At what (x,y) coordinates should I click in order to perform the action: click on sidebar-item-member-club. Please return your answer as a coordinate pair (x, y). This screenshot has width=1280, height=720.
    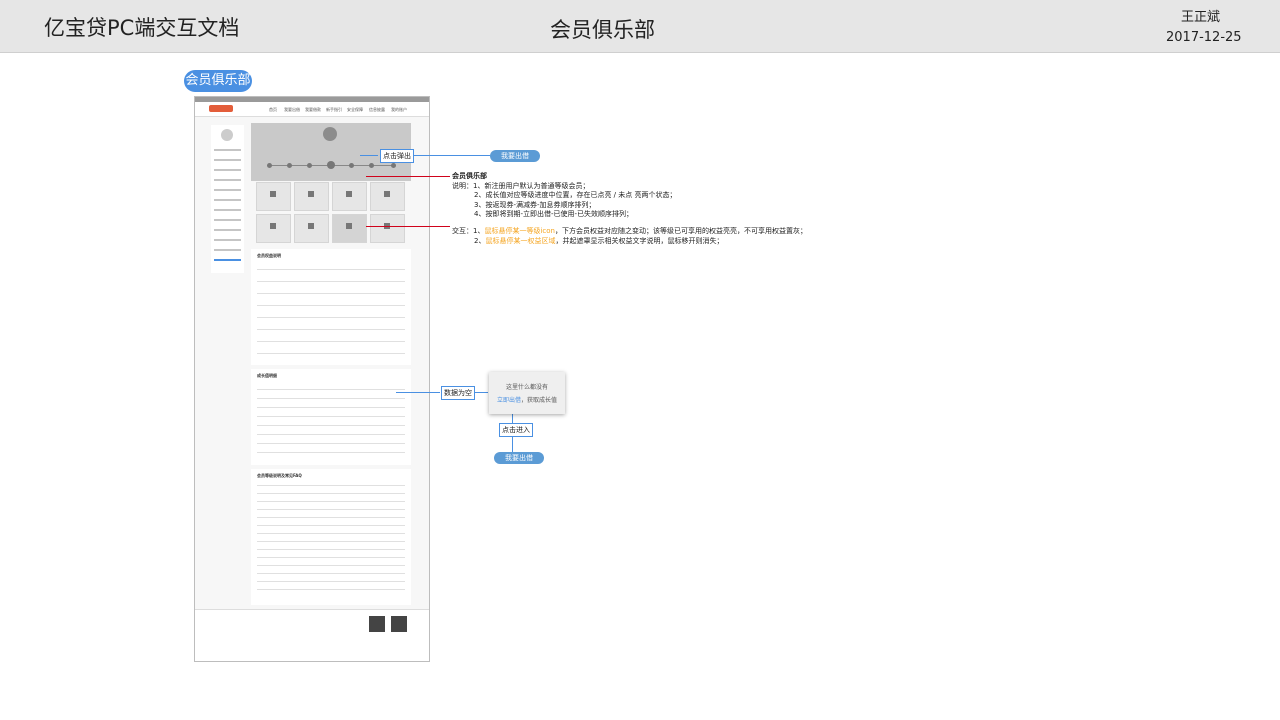
    Looking at the image, I should click on (227, 260).